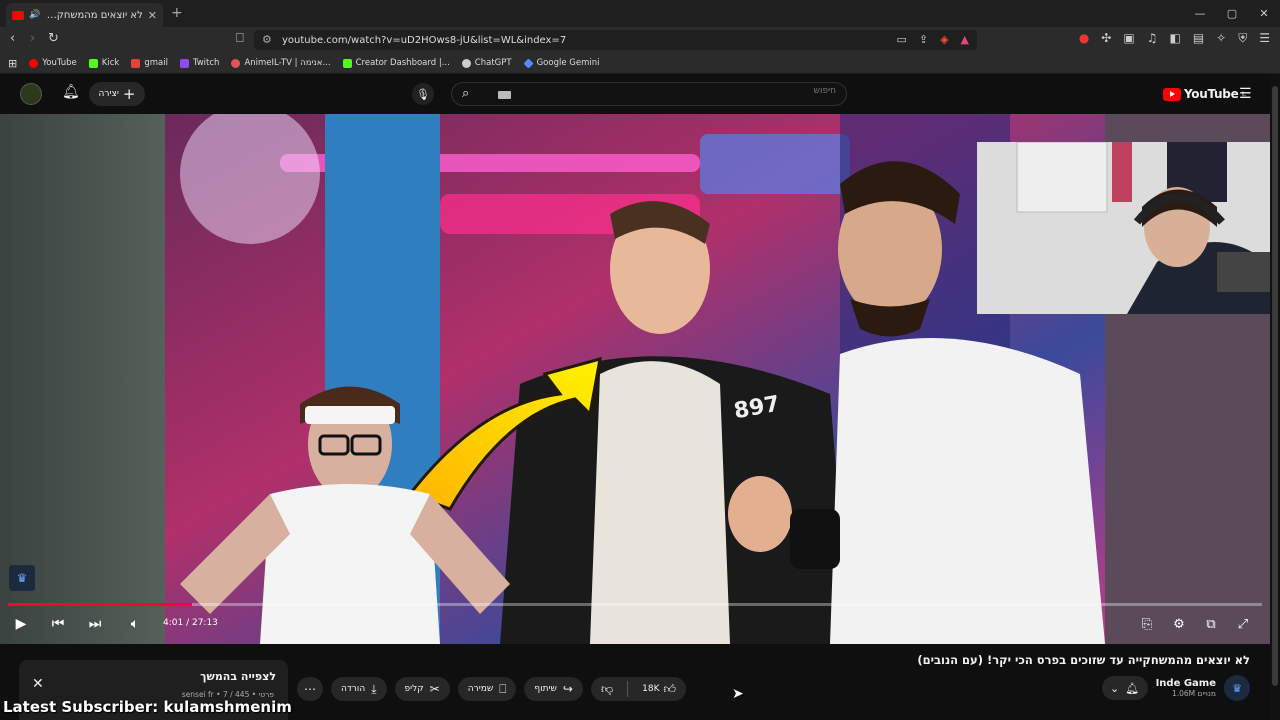  I want to click on apps-grid-icon: ⊞, so click(12, 63).